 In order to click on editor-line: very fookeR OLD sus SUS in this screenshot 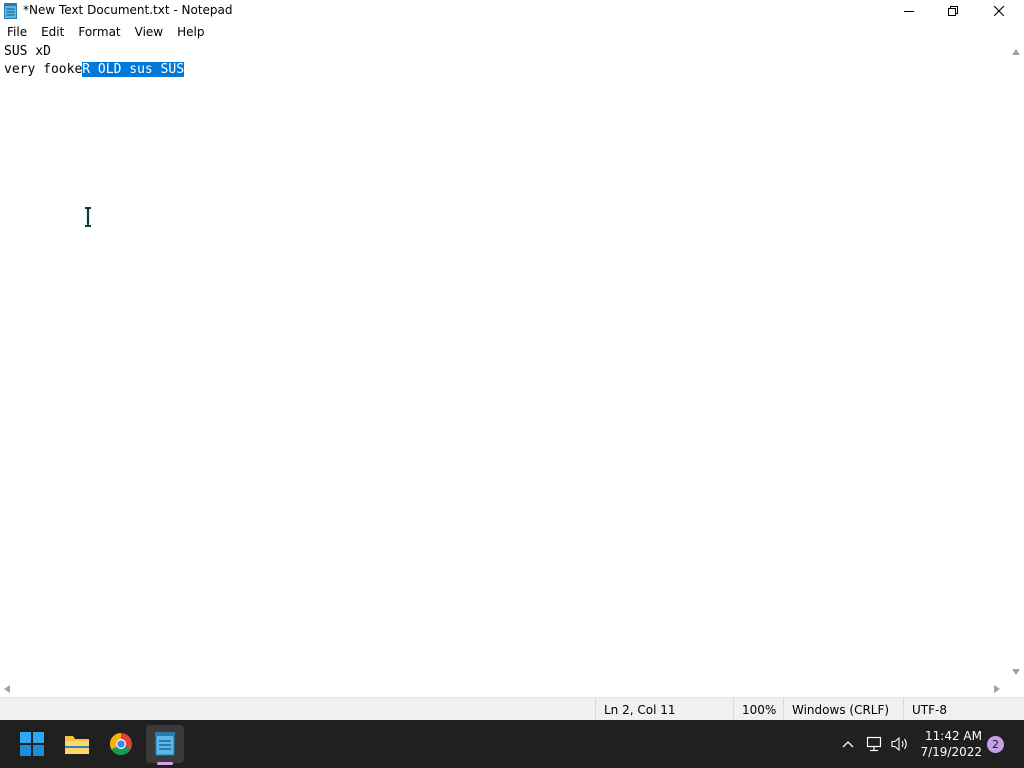, I will do `click(94, 70)`.